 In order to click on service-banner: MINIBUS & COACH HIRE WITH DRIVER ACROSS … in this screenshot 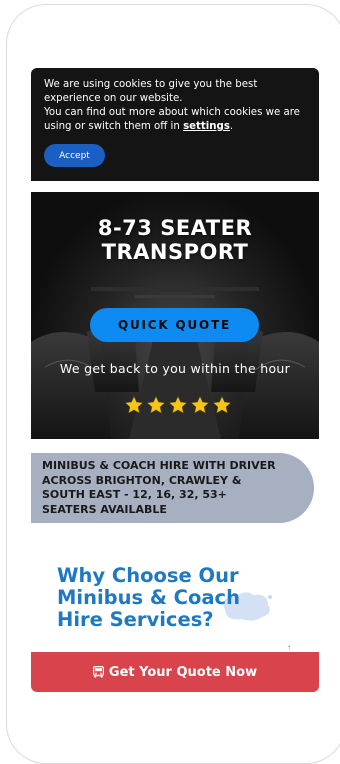, I will do `click(172, 488)`.